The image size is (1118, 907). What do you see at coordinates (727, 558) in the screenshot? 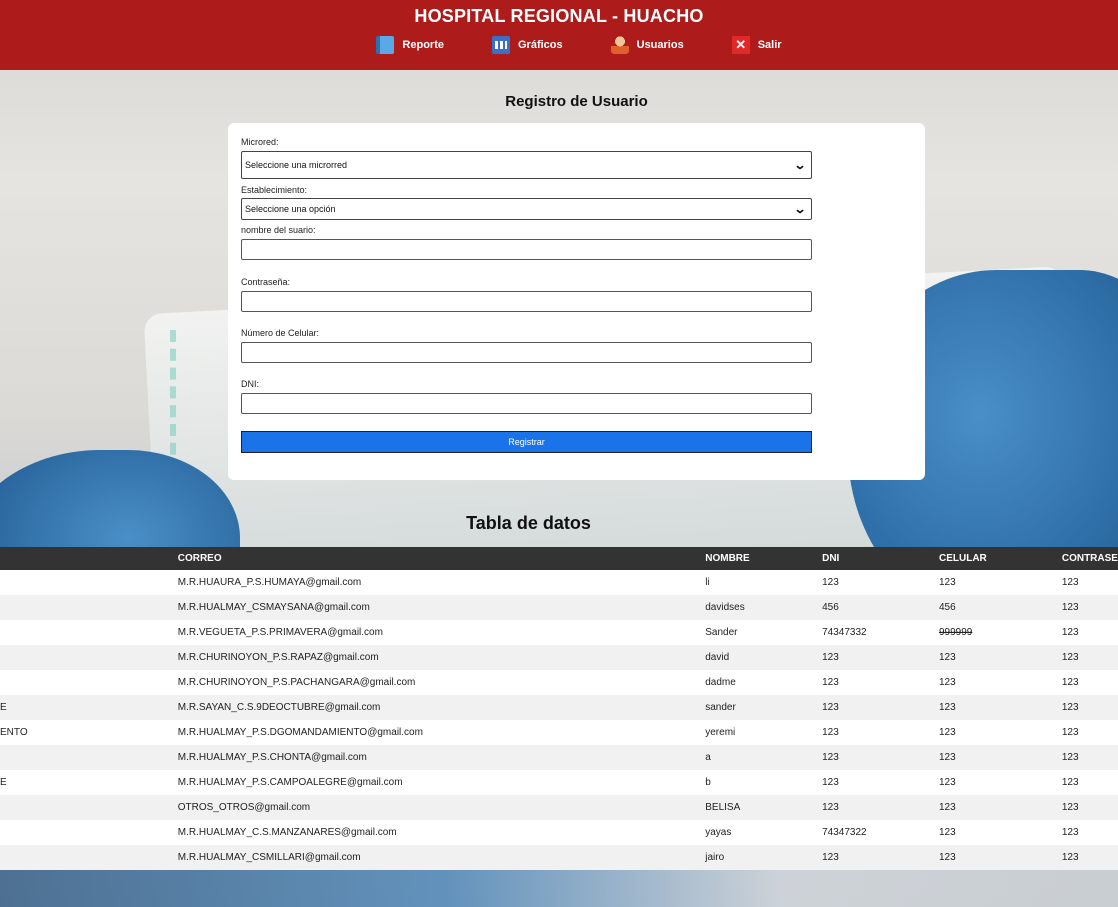
I see `column-header: NOMBRE` at bounding box center [727, 558].